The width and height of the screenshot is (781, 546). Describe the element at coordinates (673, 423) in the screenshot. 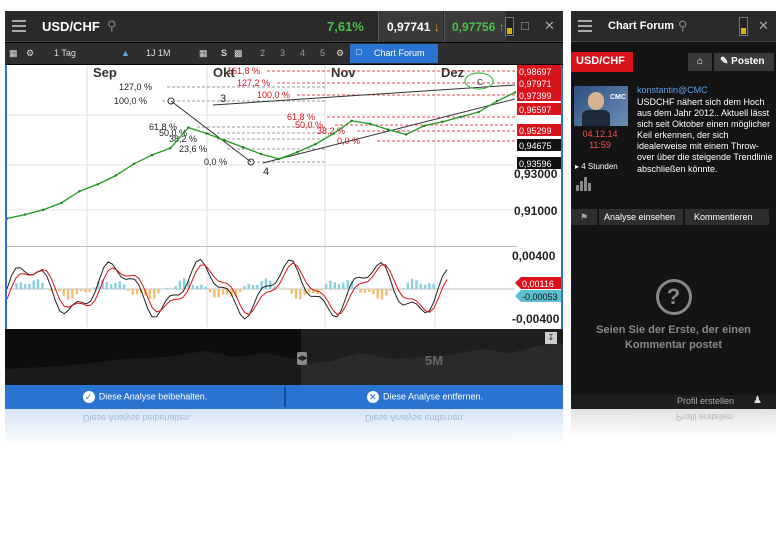

I see `right-reflection: Profil erstellen` at that location.